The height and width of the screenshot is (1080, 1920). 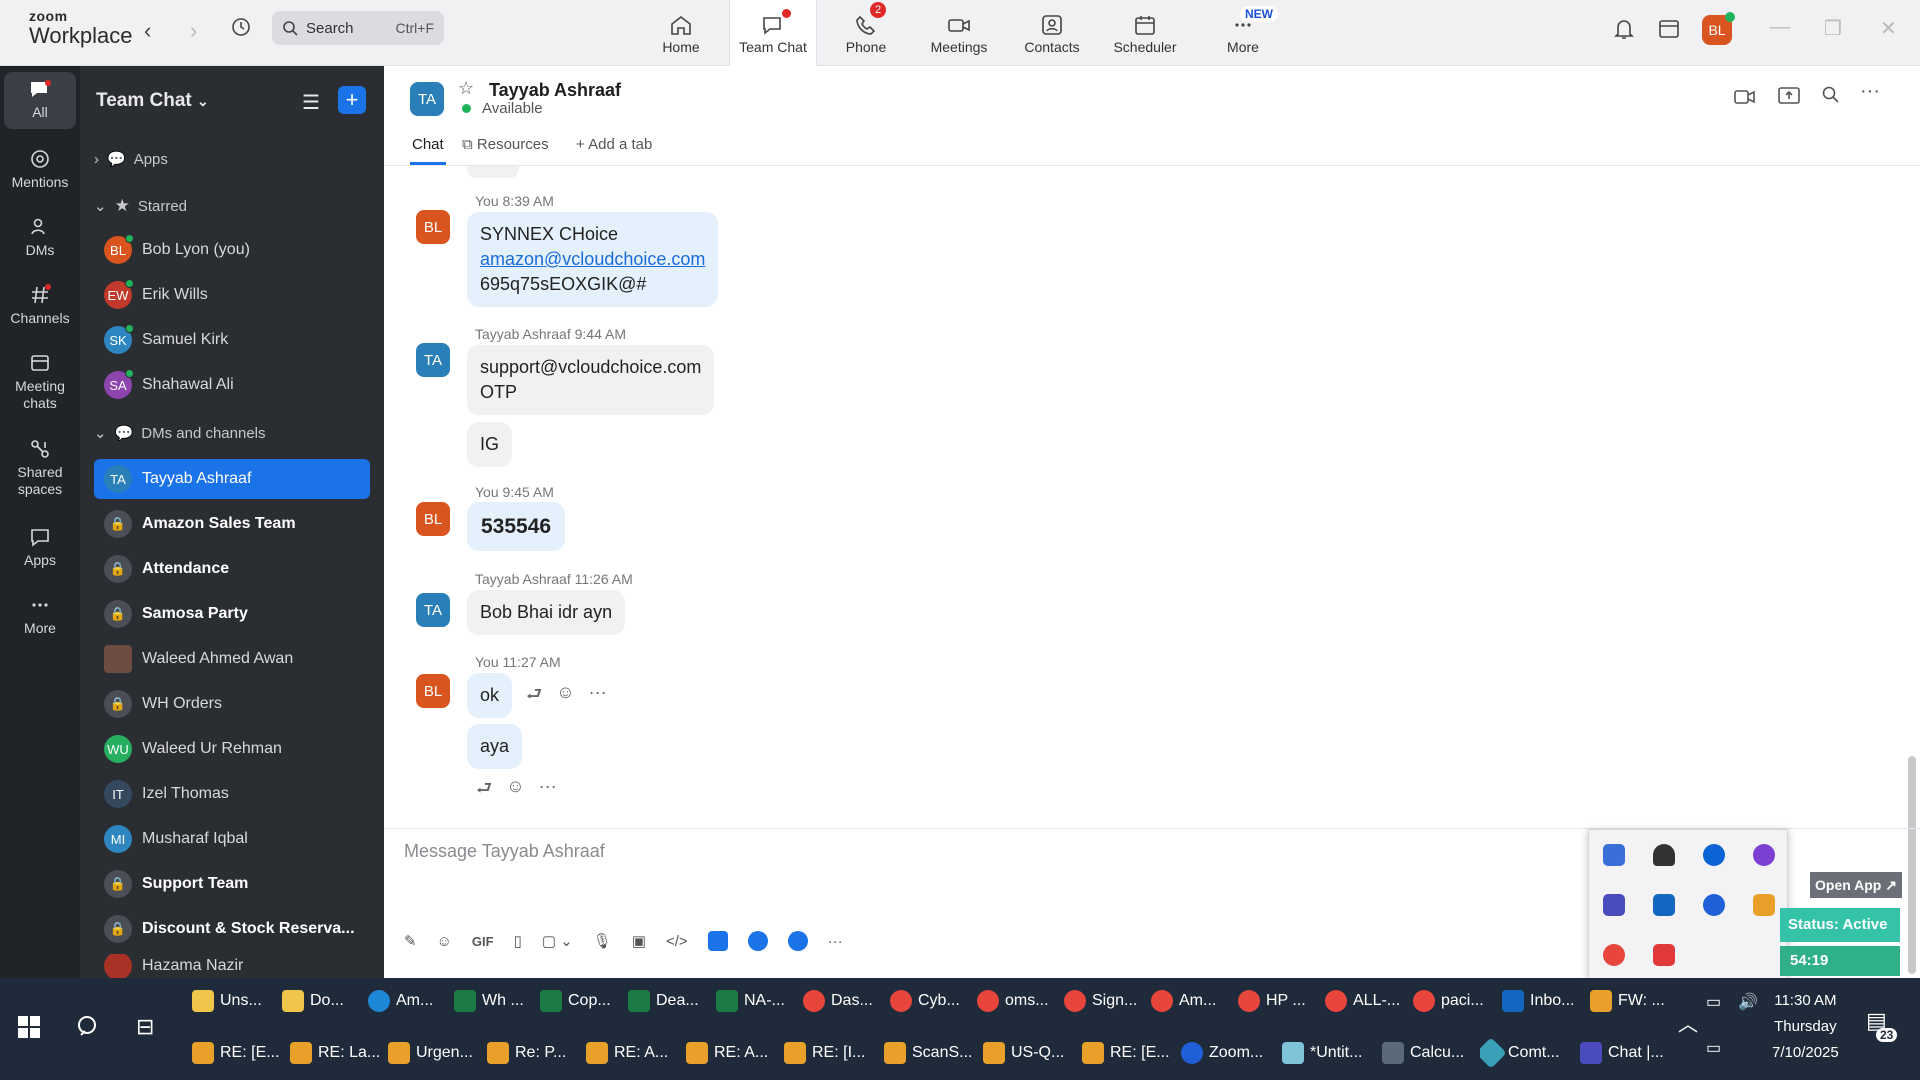 I want to click on tab-contacts: Contacts, so click(x=1052, y=33).